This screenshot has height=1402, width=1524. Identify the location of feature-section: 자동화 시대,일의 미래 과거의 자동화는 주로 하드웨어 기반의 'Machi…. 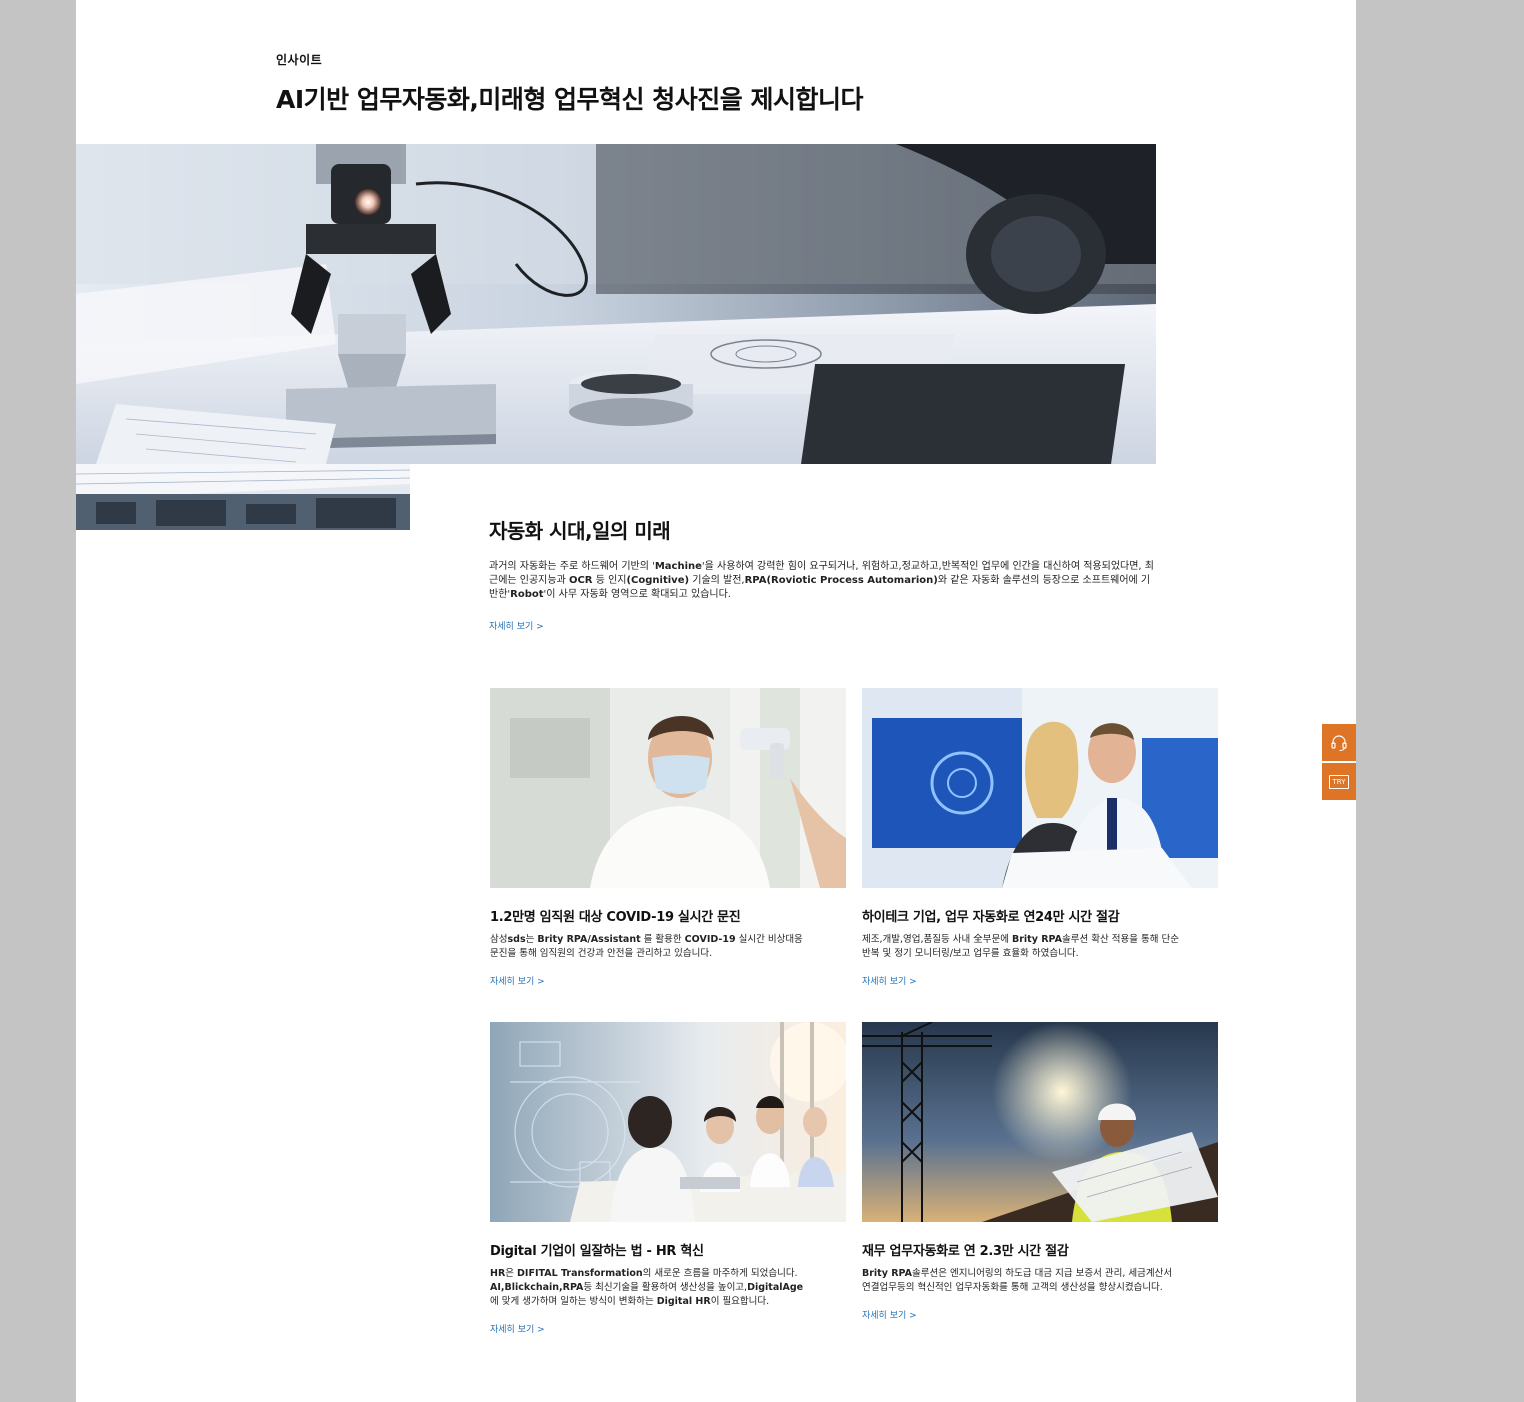
(824, 574).